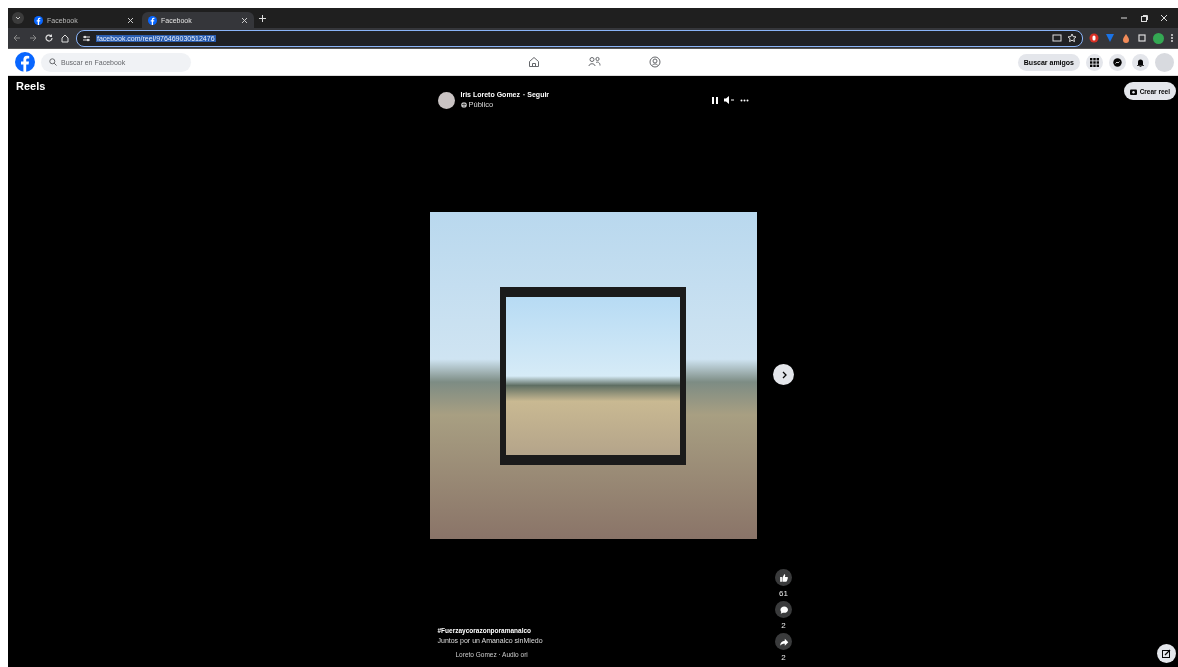  What do you see at coordinates (33, 38) in the screenshot?
I see `forward-icon` at bounding box center [33, 38].